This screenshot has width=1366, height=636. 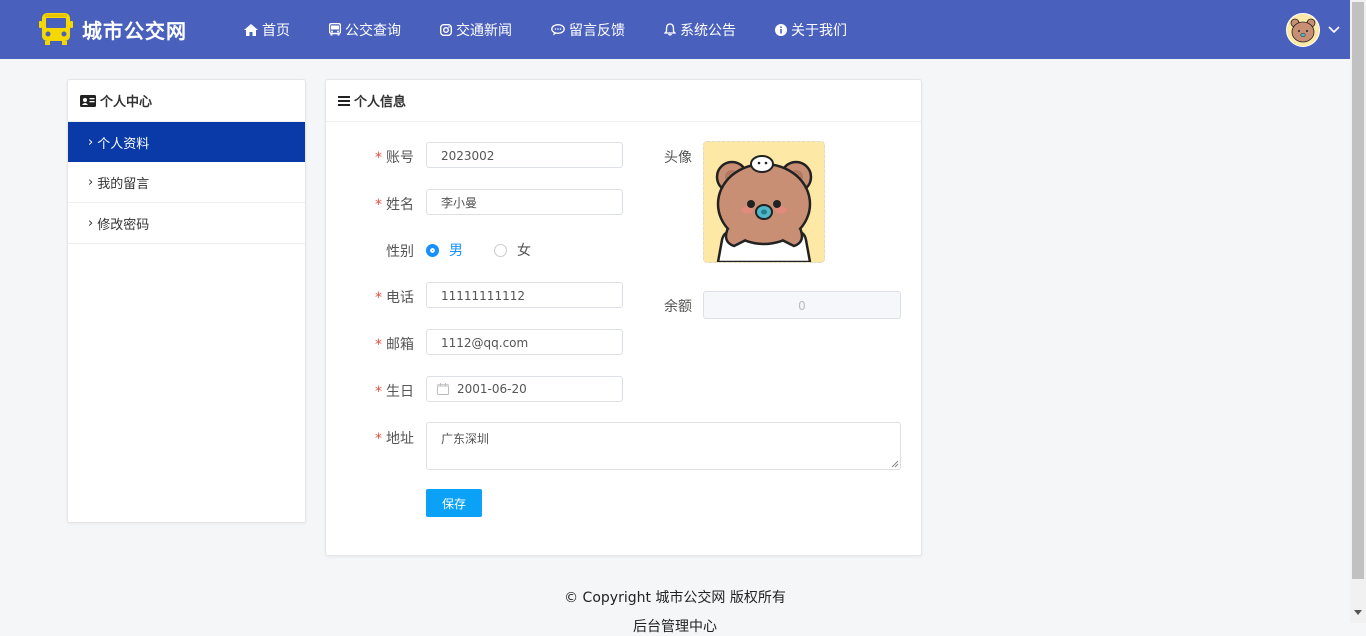 What do you see at coordinates (186, 101) in the screenshot?
I see `sidebar-header: 个人中心` at bounding box center [186, 101].